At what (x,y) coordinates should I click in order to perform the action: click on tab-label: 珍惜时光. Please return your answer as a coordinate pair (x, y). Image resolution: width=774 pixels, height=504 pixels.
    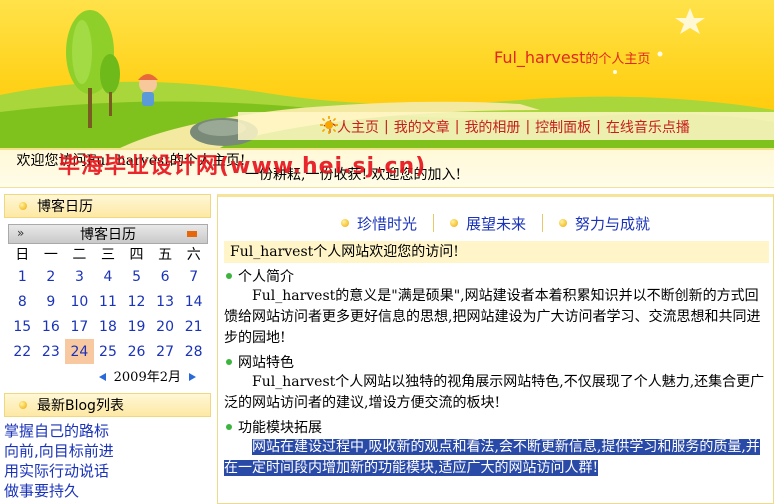
    Looking at the image, I should click on (386, 223).